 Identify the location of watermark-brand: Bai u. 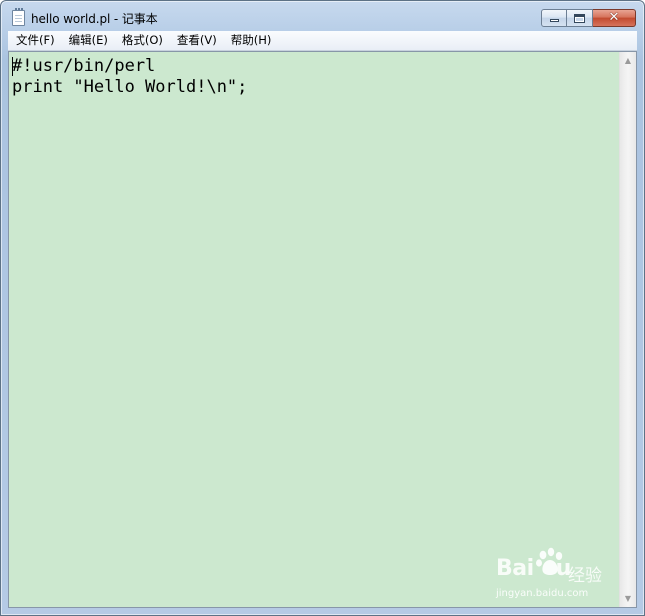
(533, 568).